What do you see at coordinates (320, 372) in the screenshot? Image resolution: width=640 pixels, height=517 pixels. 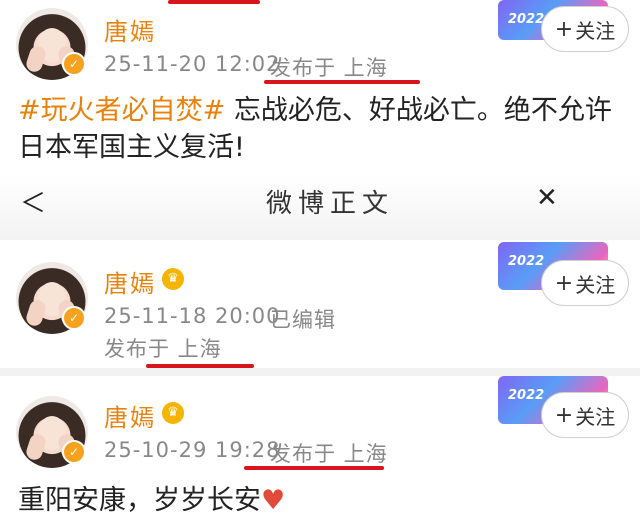 I see `separator` at bounding box center [320, 372].